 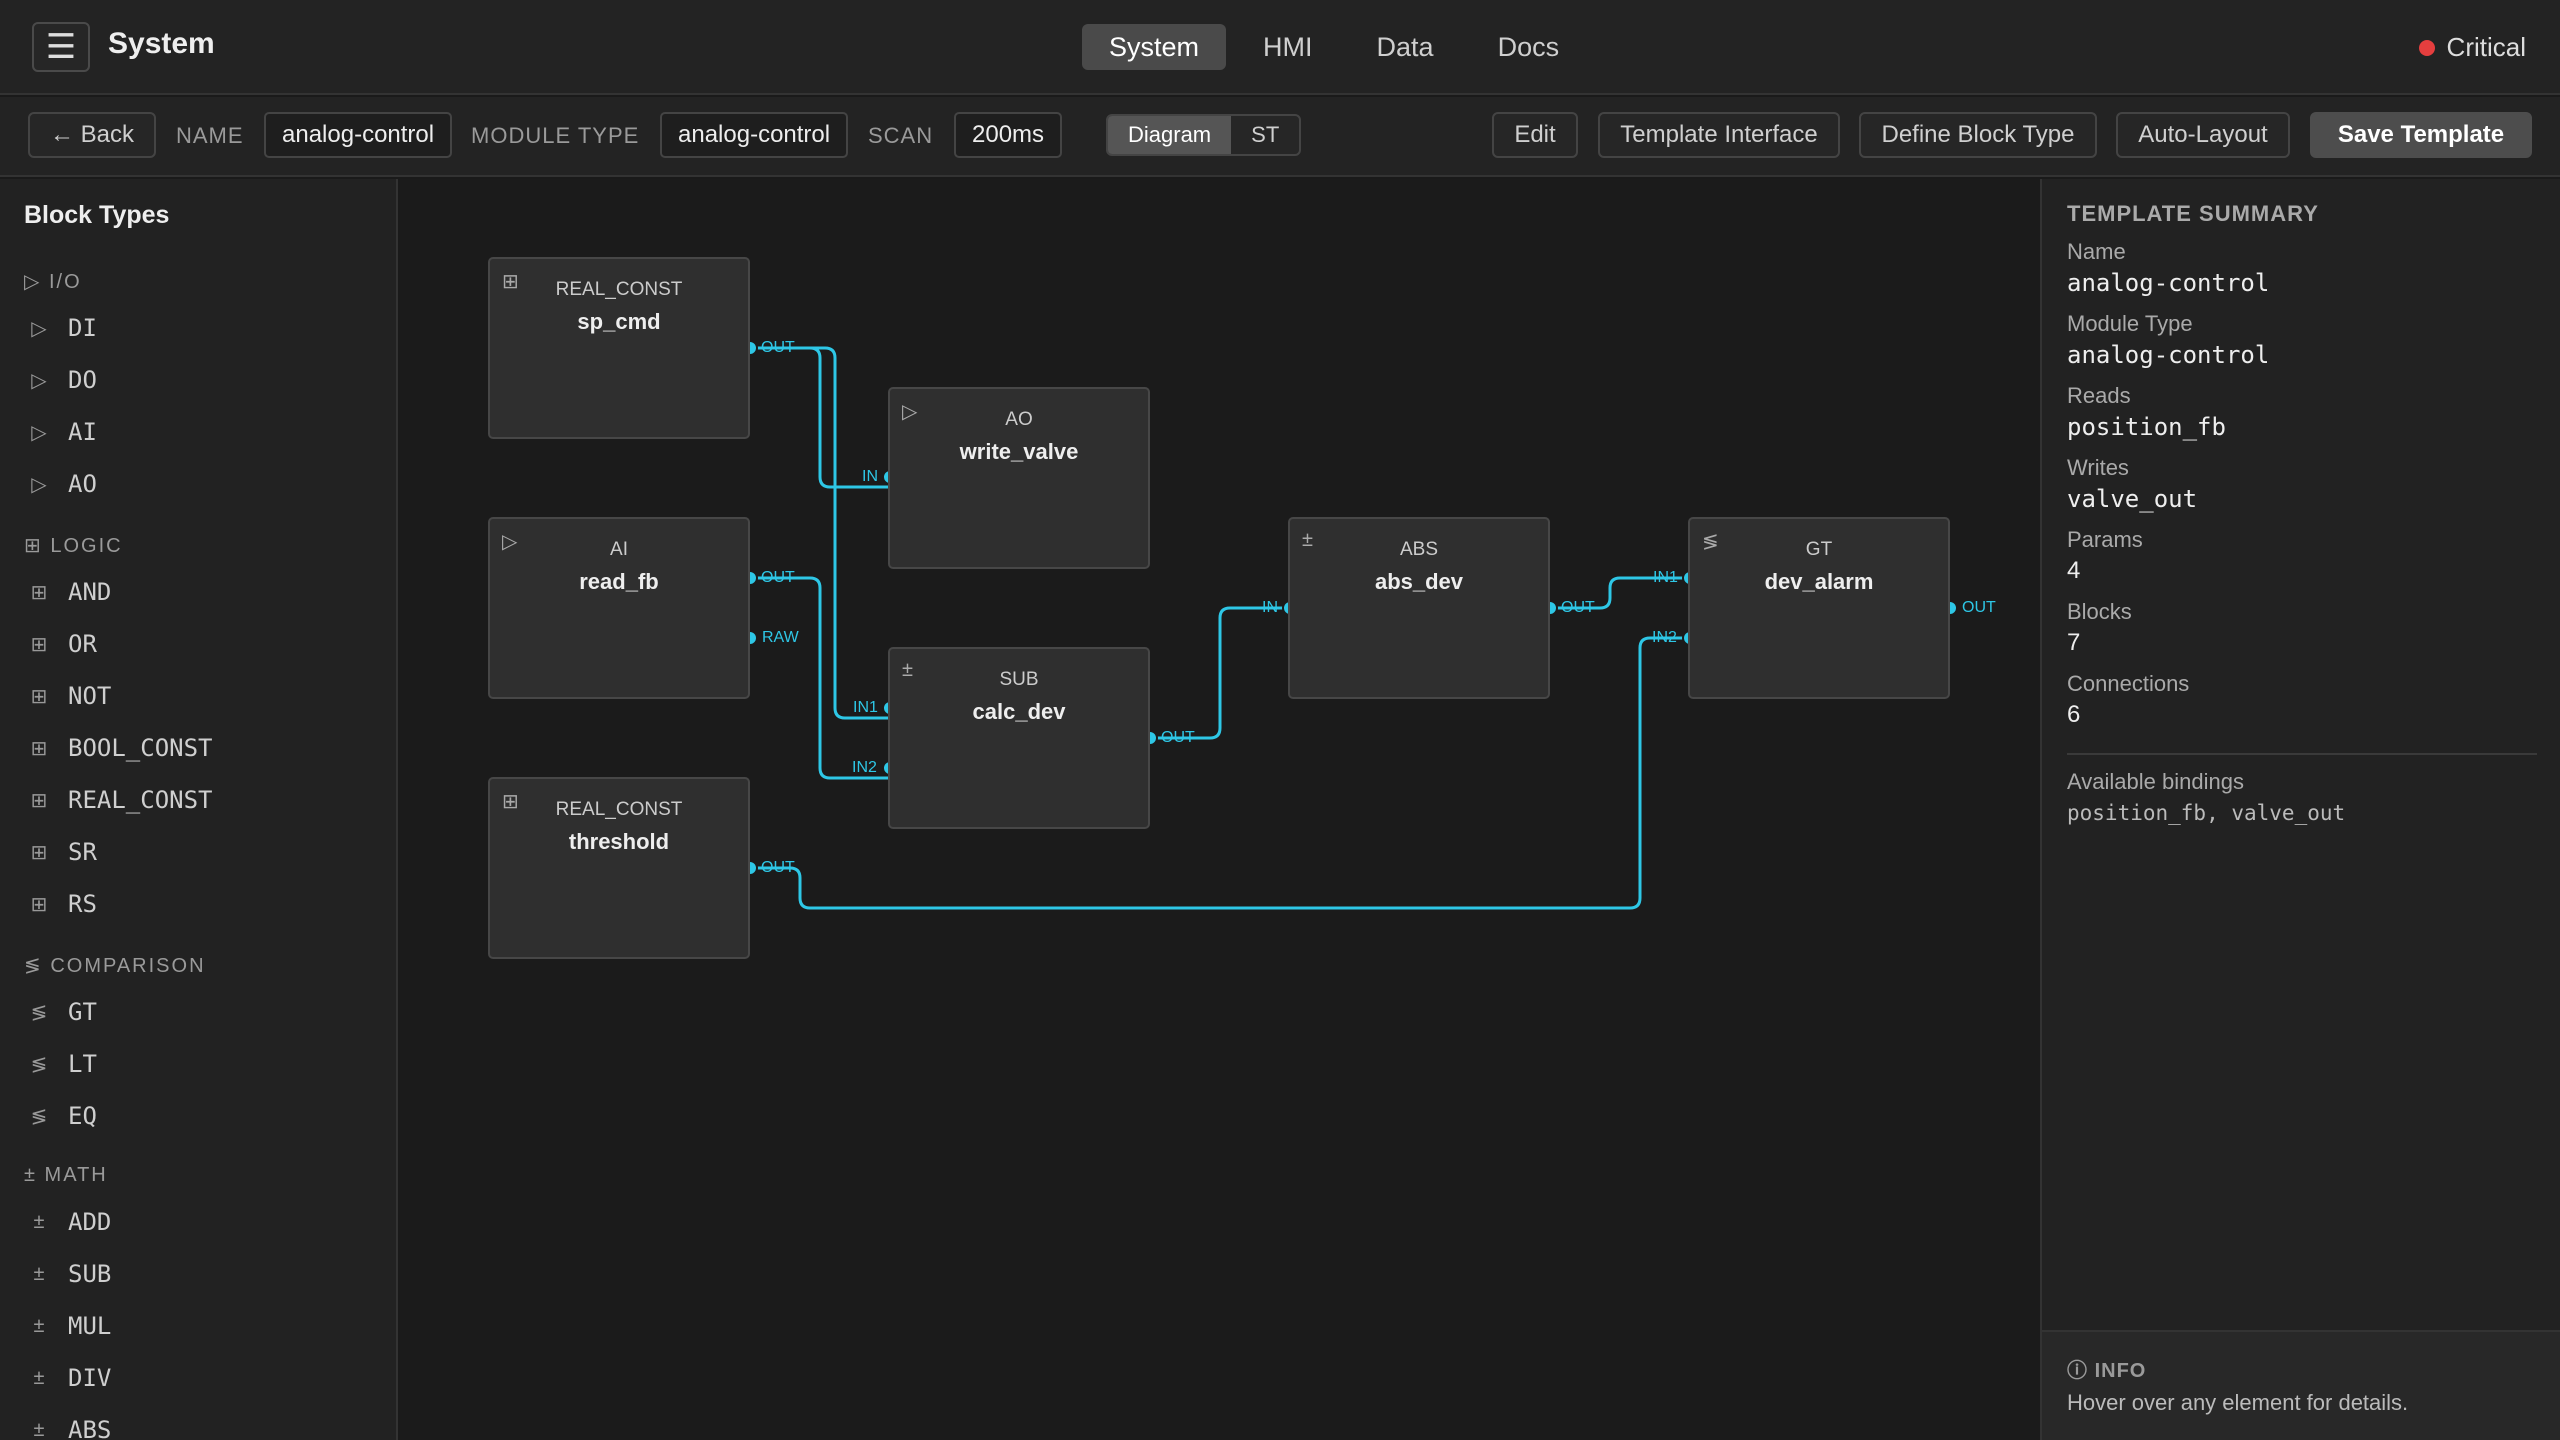 I want to click on name-label: NAME, so click(x=210, y=135).